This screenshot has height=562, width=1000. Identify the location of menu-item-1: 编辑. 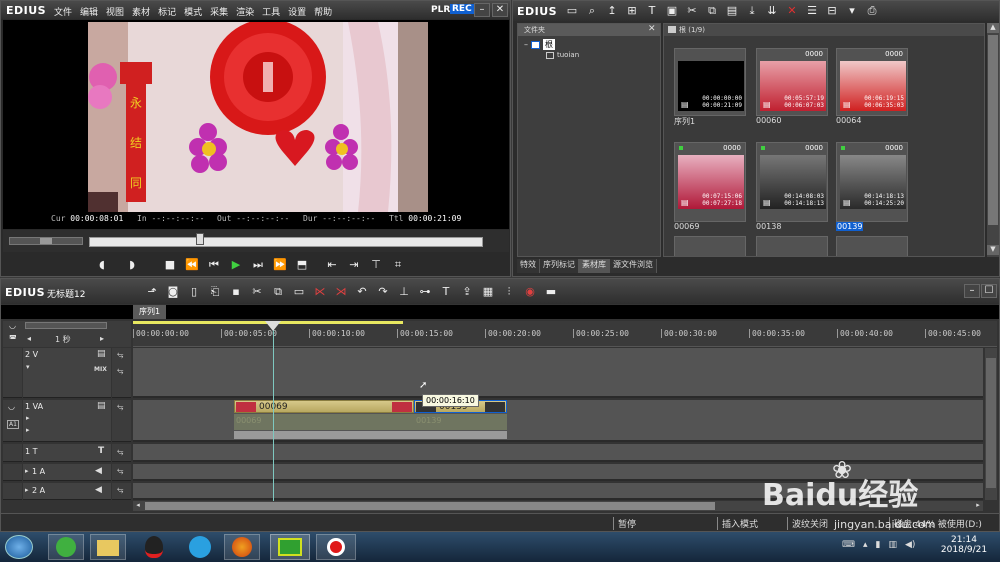
(89, 11).